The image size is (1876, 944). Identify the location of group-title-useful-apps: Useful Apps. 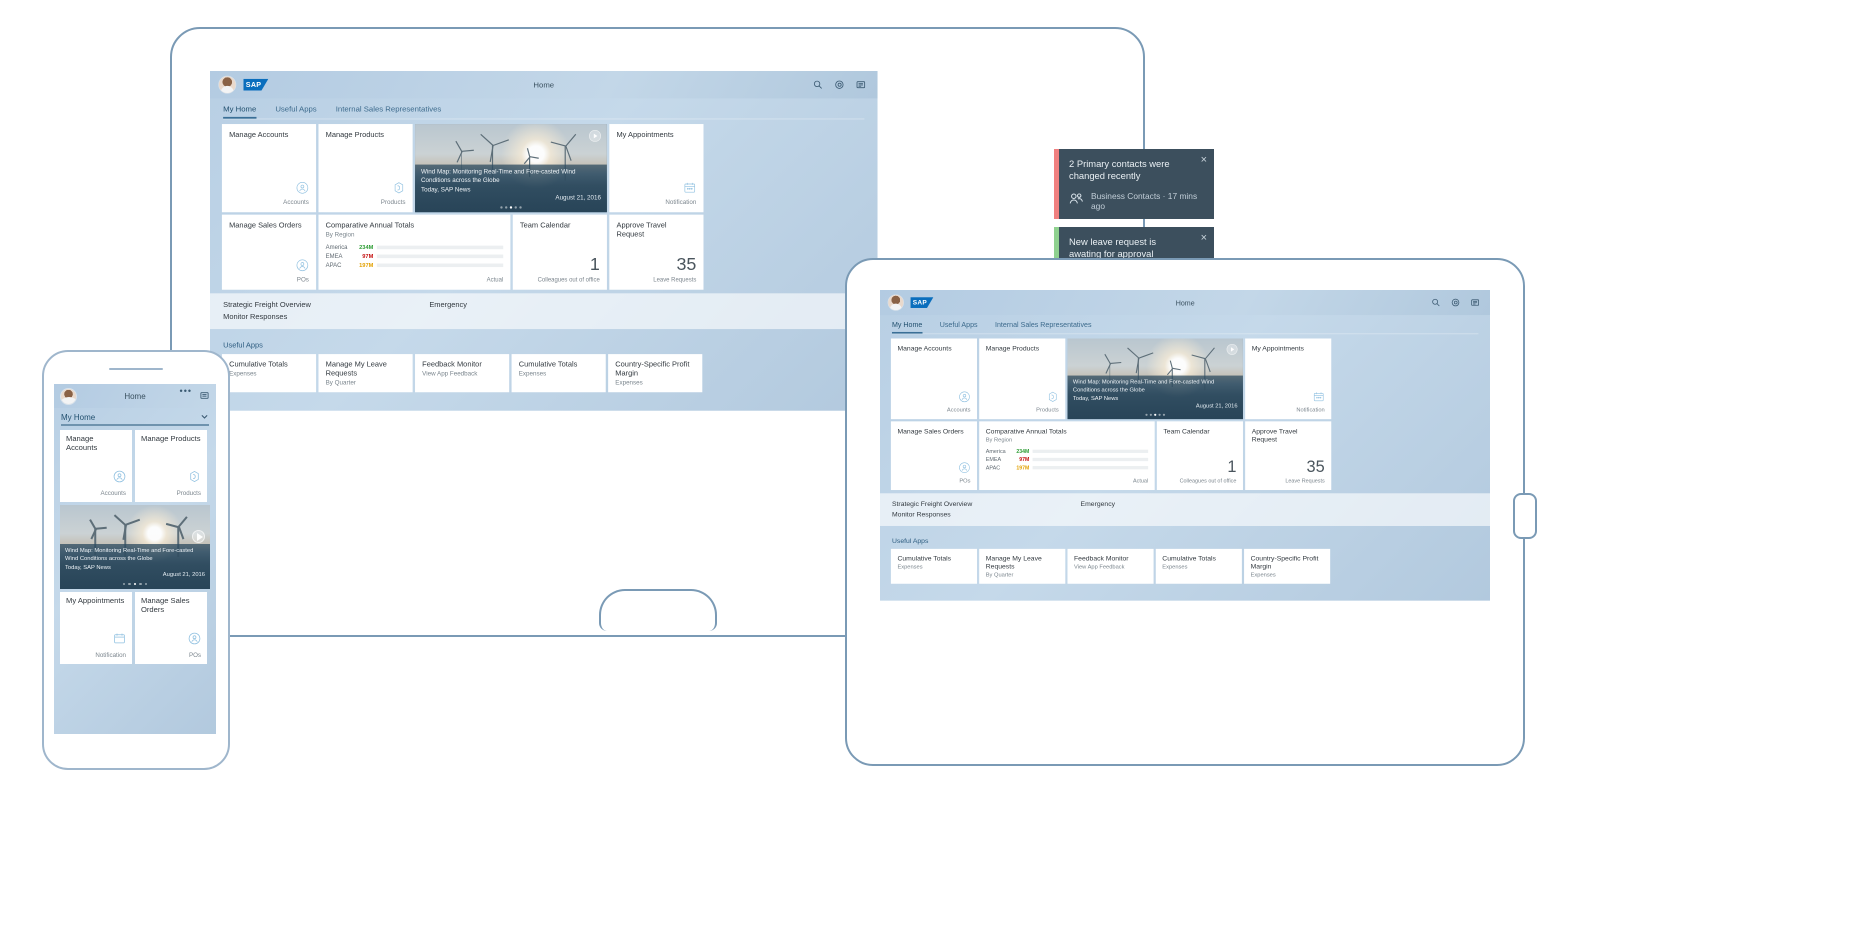
(910, 540).